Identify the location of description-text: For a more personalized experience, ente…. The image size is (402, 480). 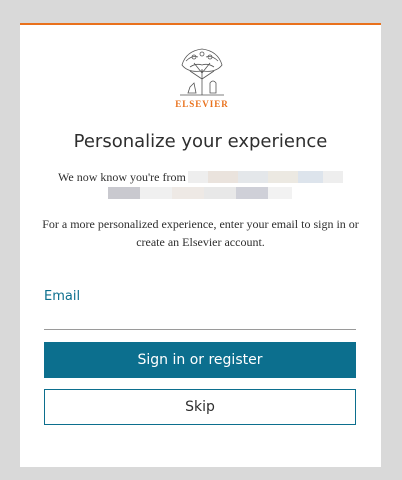
(200, 233).